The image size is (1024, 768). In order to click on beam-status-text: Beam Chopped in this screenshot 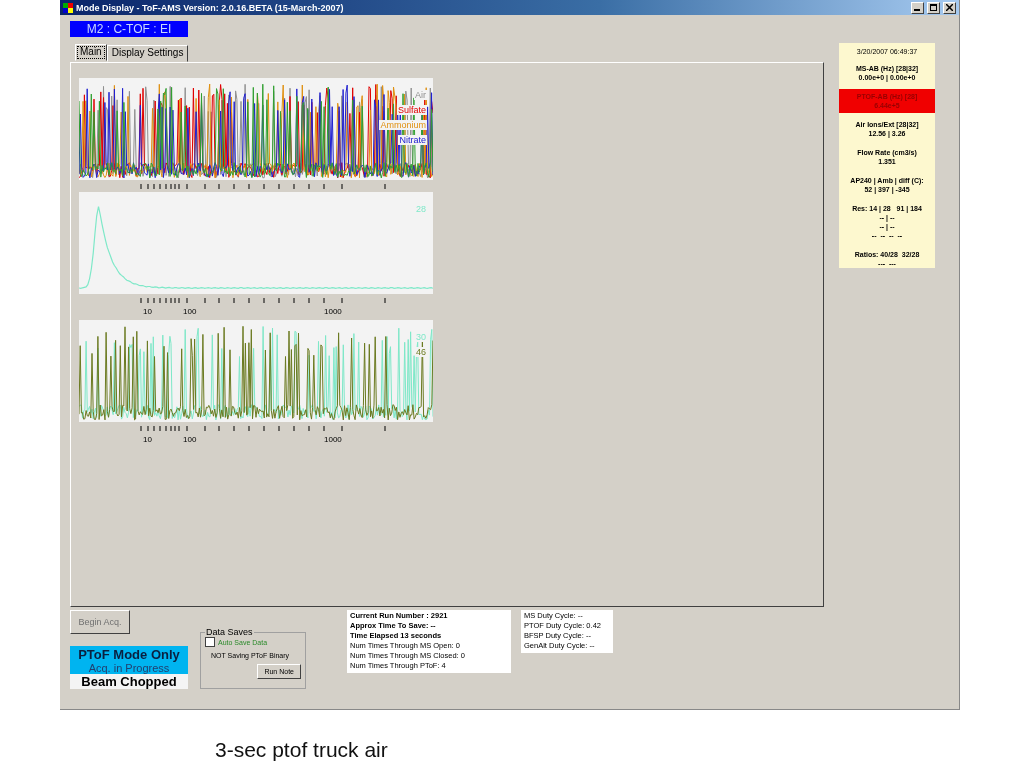, I will do `click(129, 681)`.